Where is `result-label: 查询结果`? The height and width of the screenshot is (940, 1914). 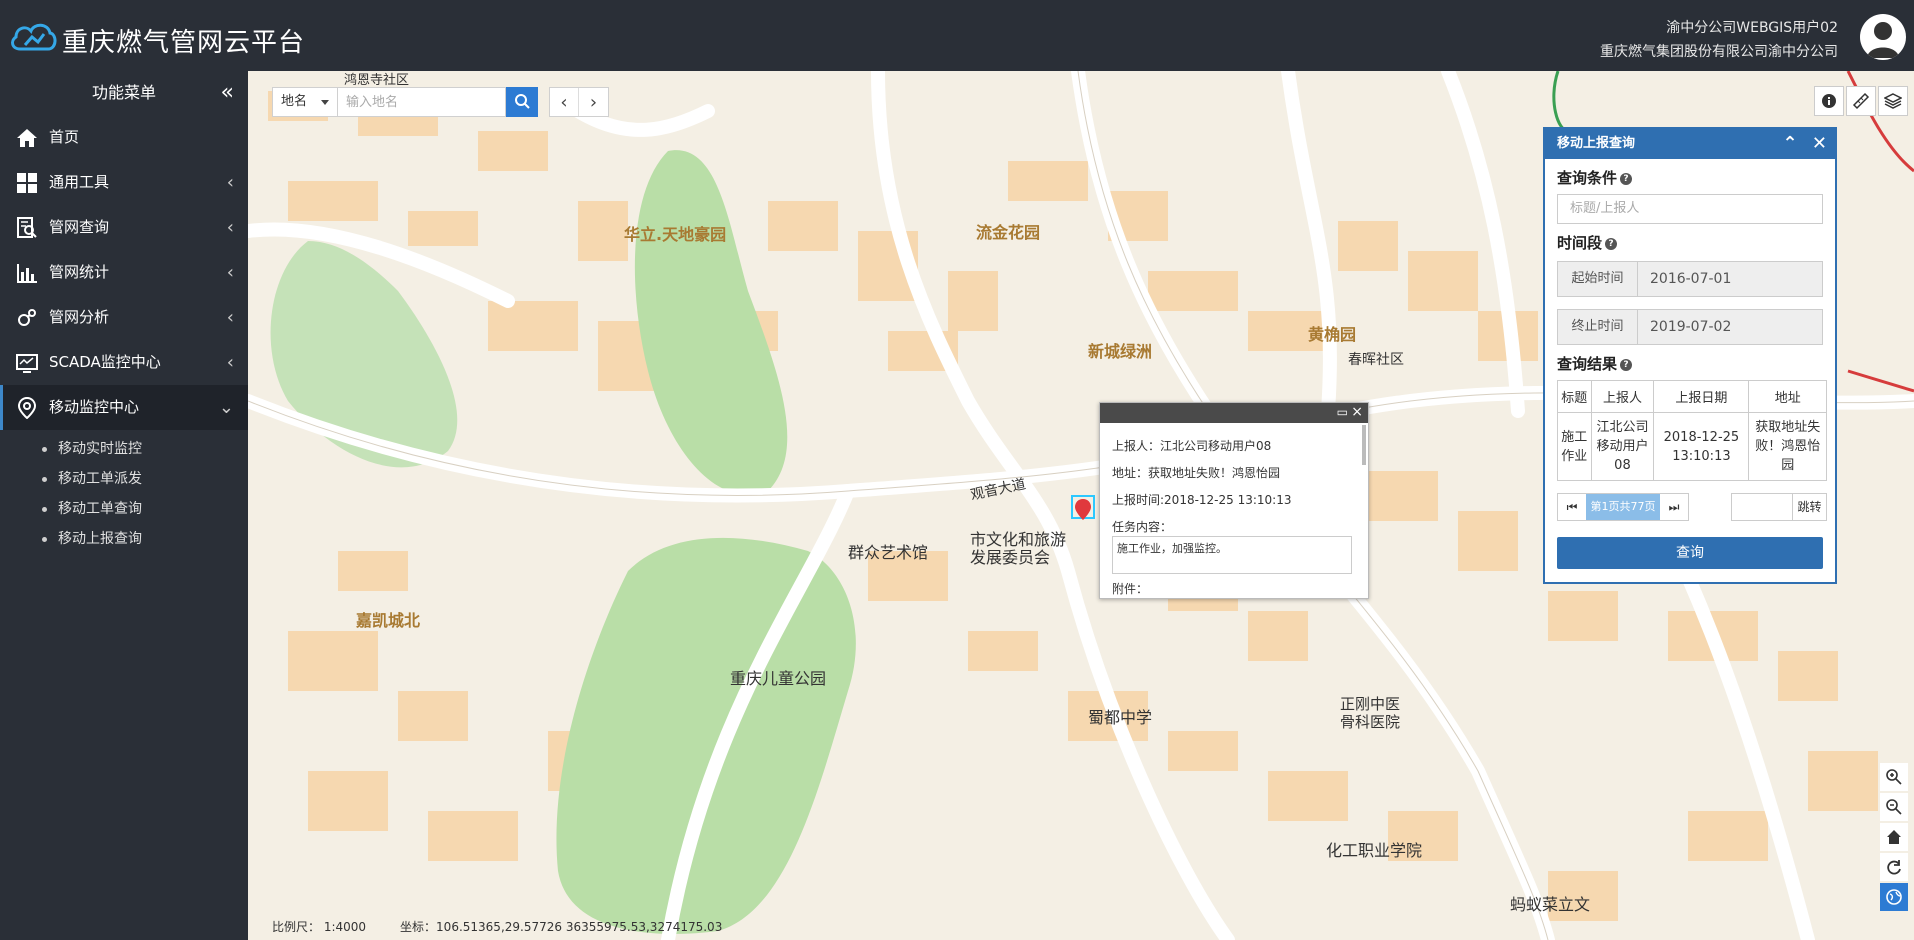
result-label: 查询结果 is located at coordinates (1587, 364).